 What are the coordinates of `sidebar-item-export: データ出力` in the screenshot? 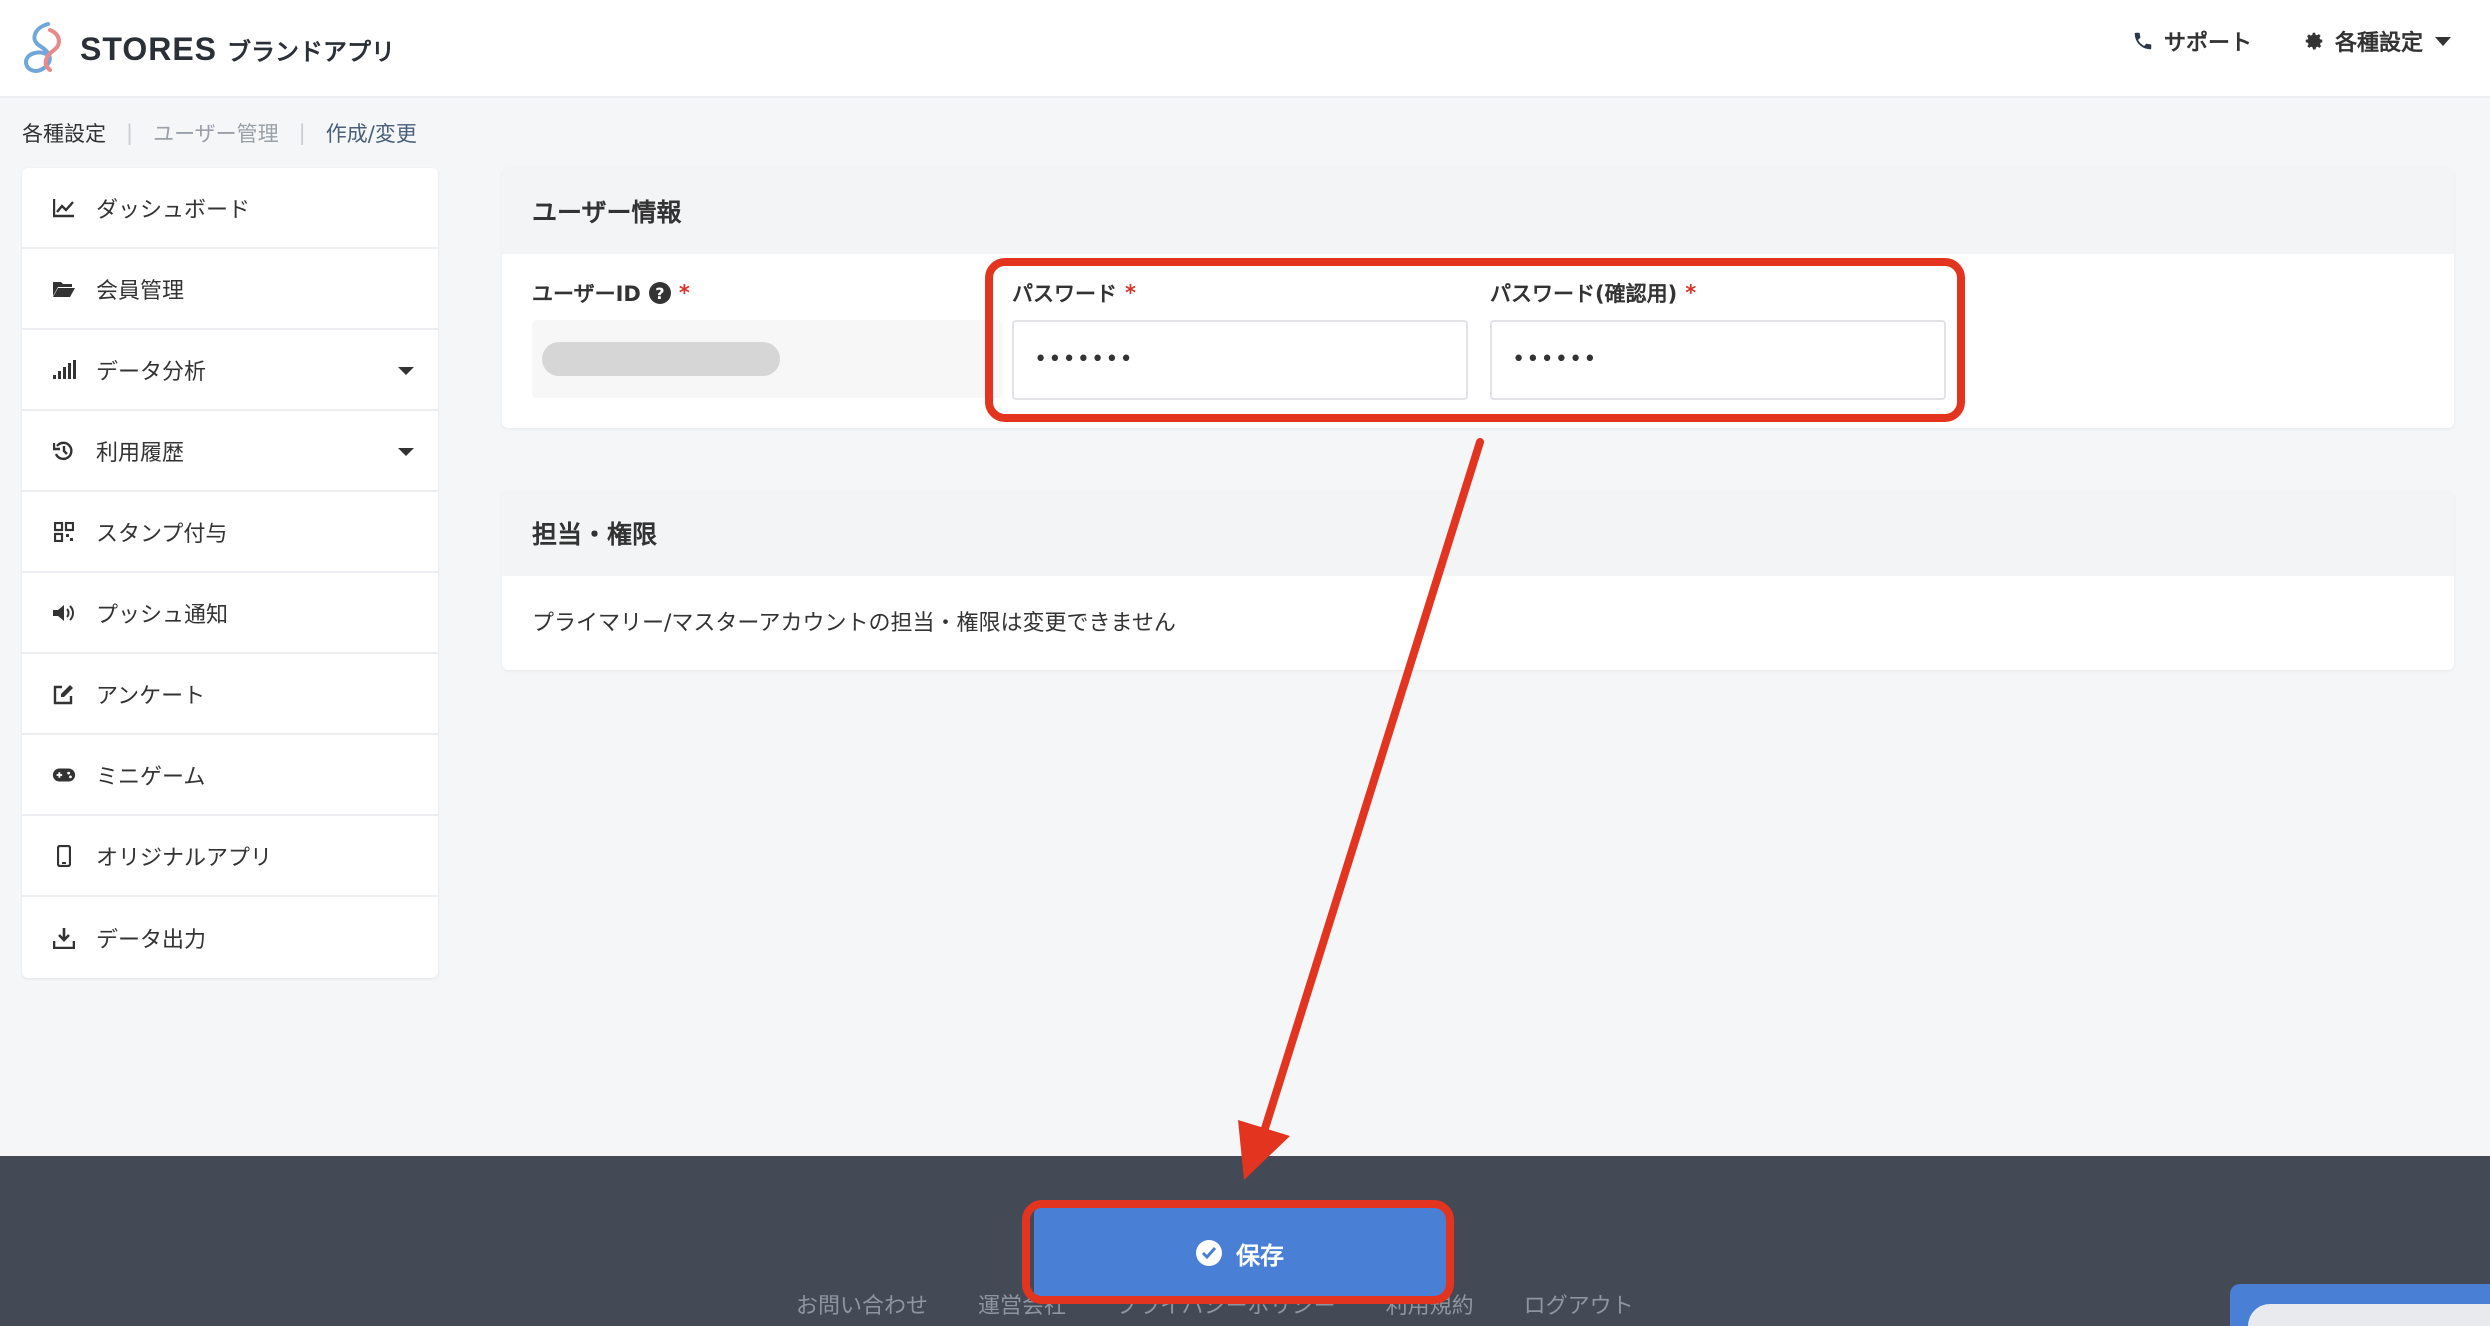 It's located at (230, 937).